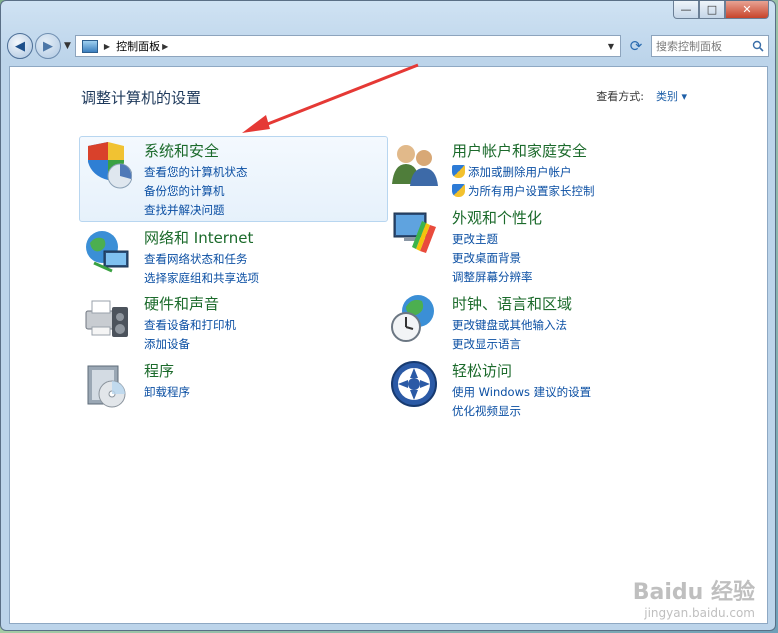  I want to click on link-homegroup-sharing: 选择家庭组和共享选项, so click(201, 277).